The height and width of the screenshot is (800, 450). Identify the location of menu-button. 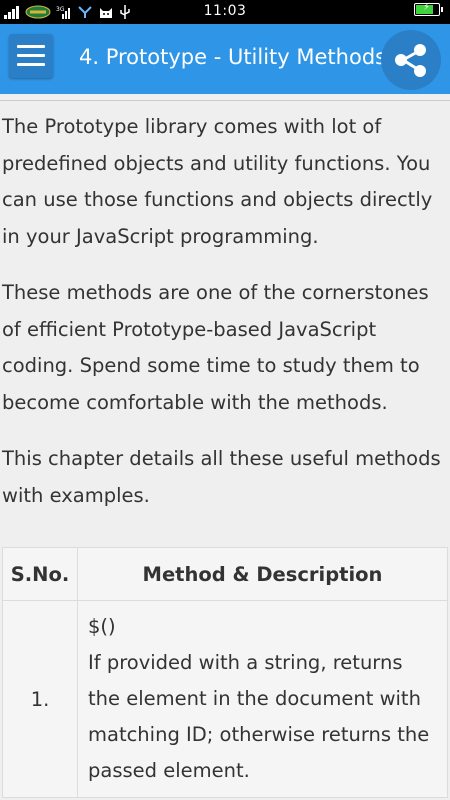
(31, 56).